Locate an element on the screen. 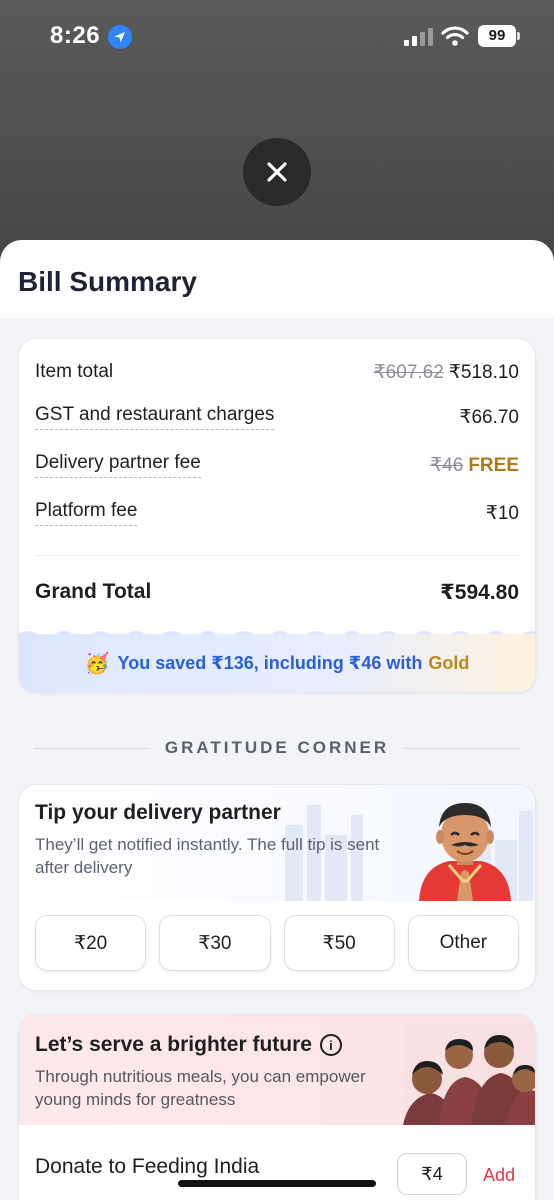 The height and width of the screenshot is (1200, 554). close-button is located at coordinates (277, 172).